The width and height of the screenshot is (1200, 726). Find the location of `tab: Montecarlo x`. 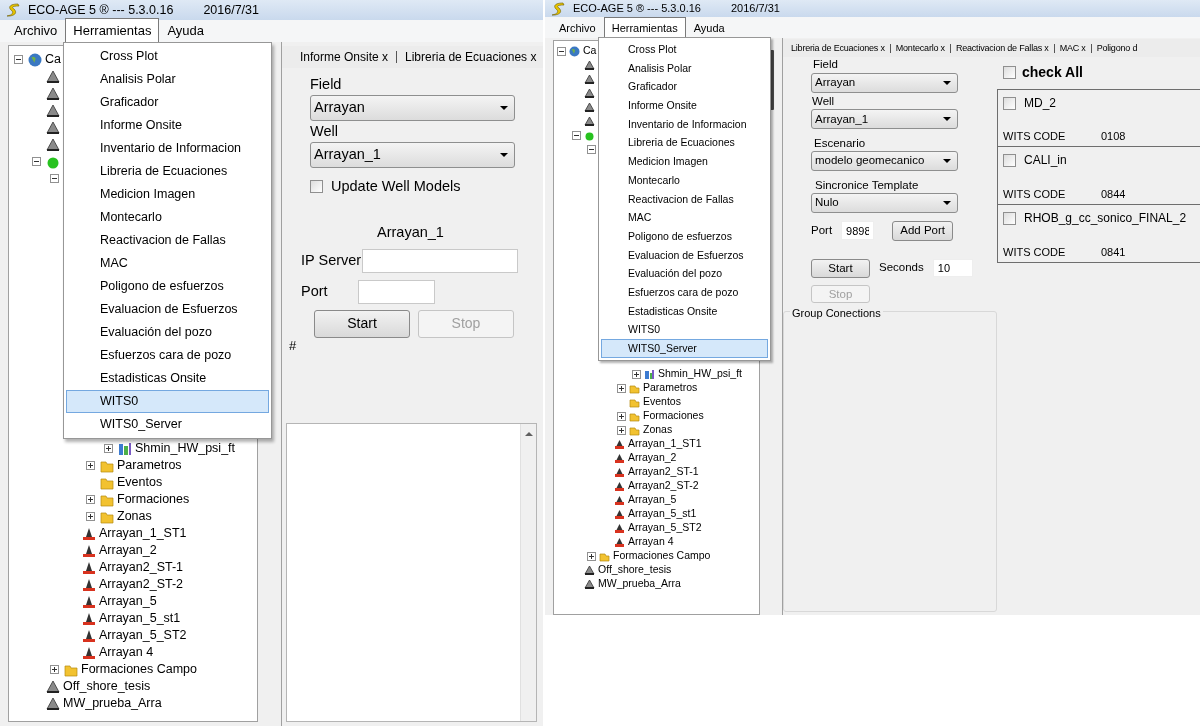

tab: Montecarlo x is located at coordinates (920, 48).